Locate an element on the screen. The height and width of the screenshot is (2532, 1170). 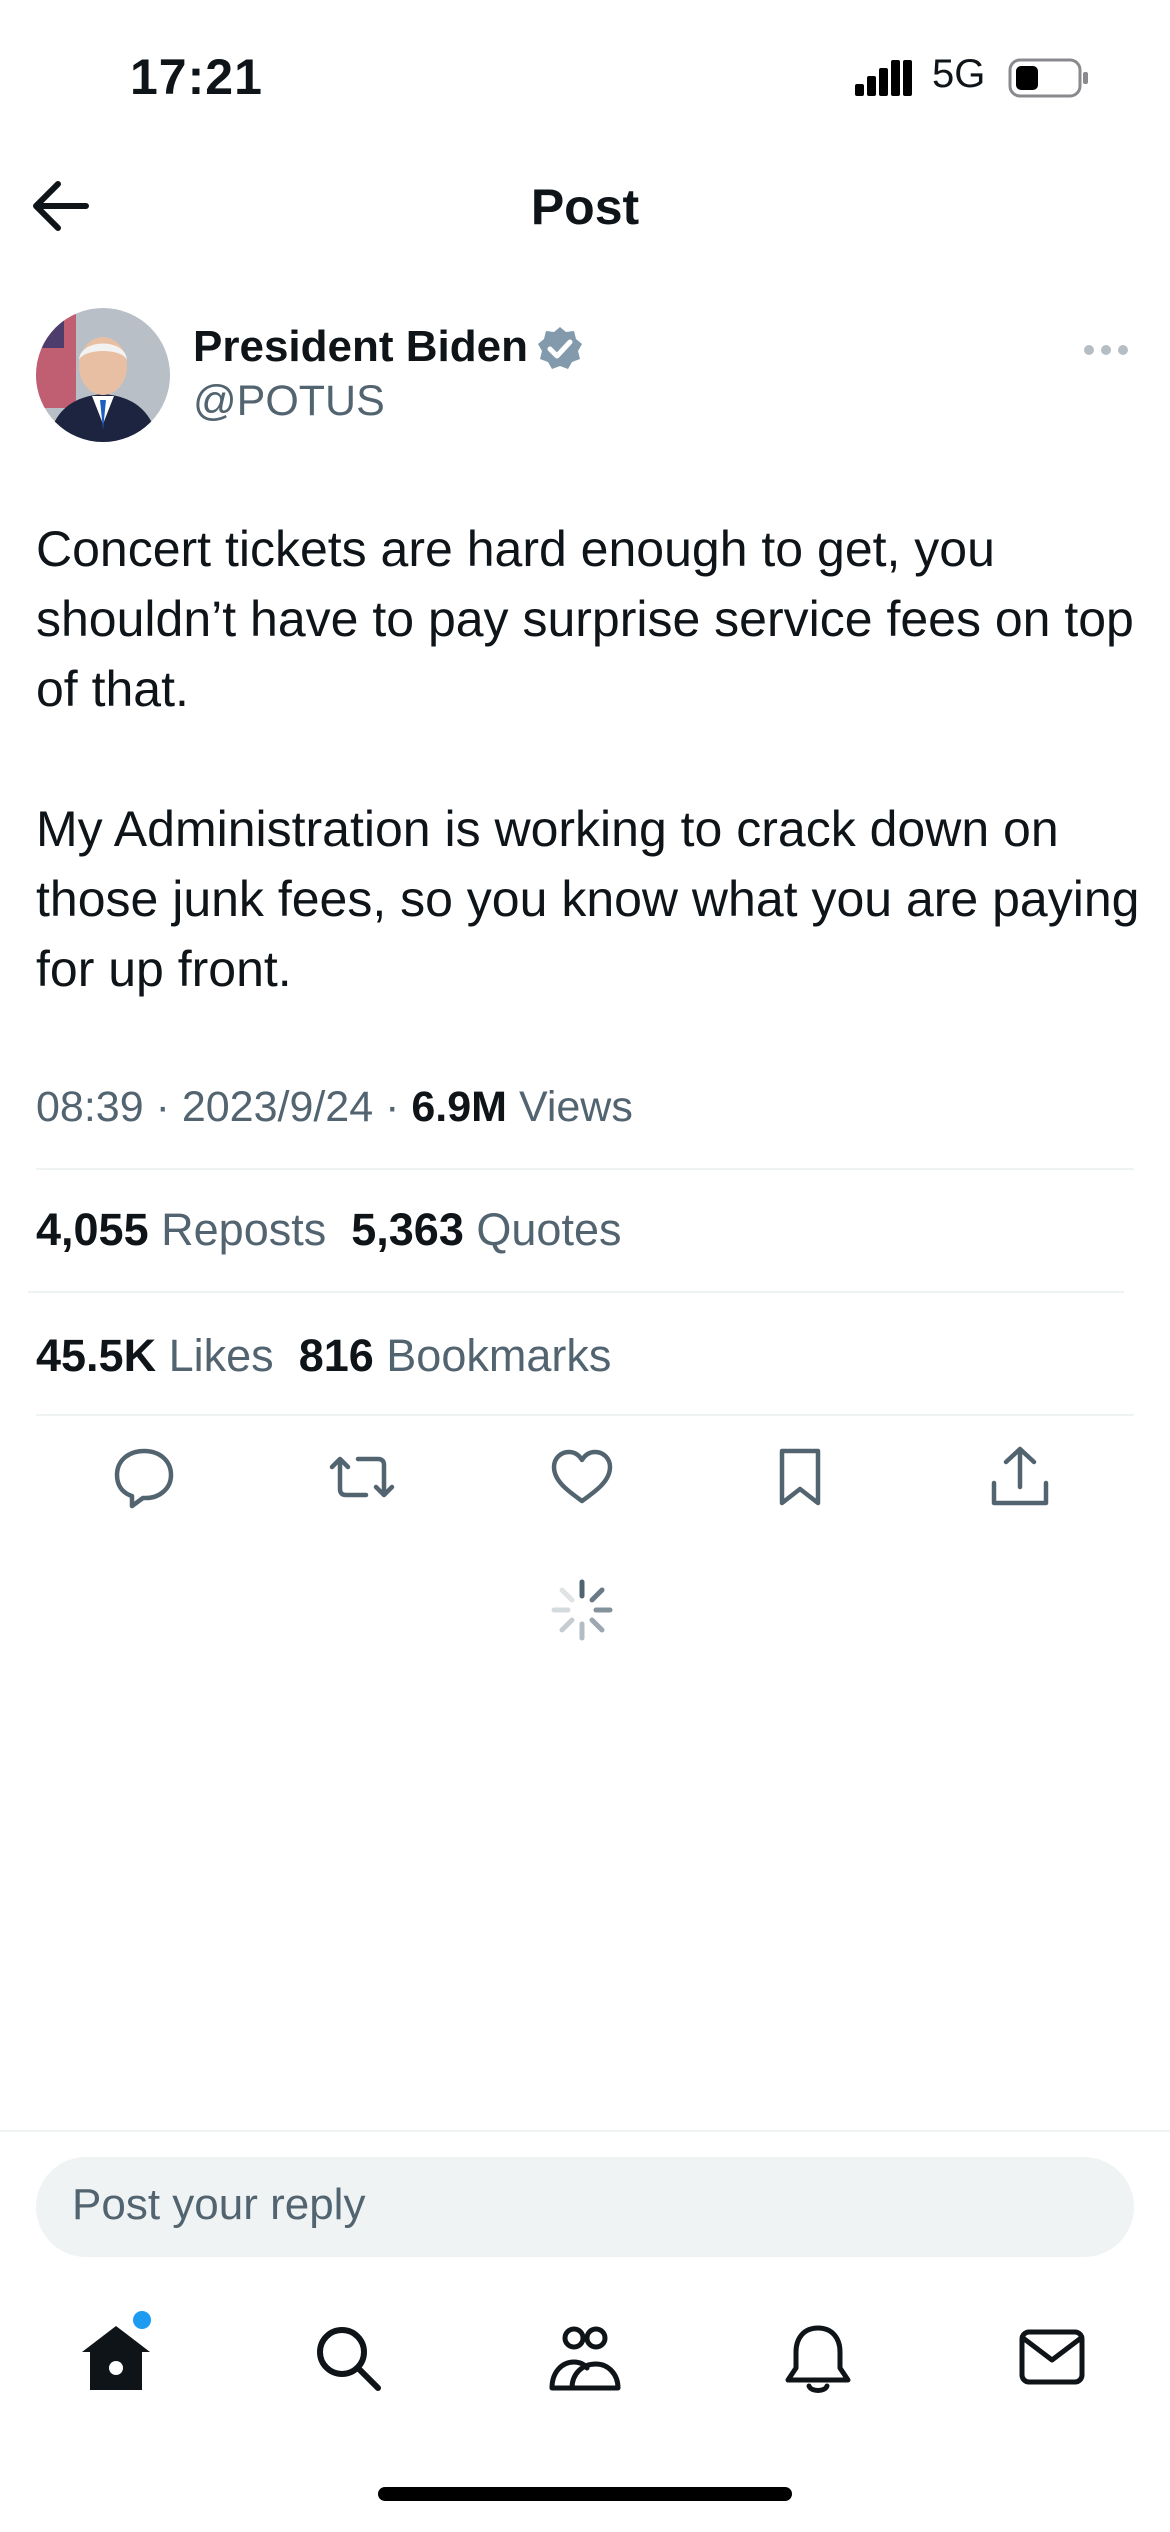
share-icon is located at coordinates (1020, 1477).